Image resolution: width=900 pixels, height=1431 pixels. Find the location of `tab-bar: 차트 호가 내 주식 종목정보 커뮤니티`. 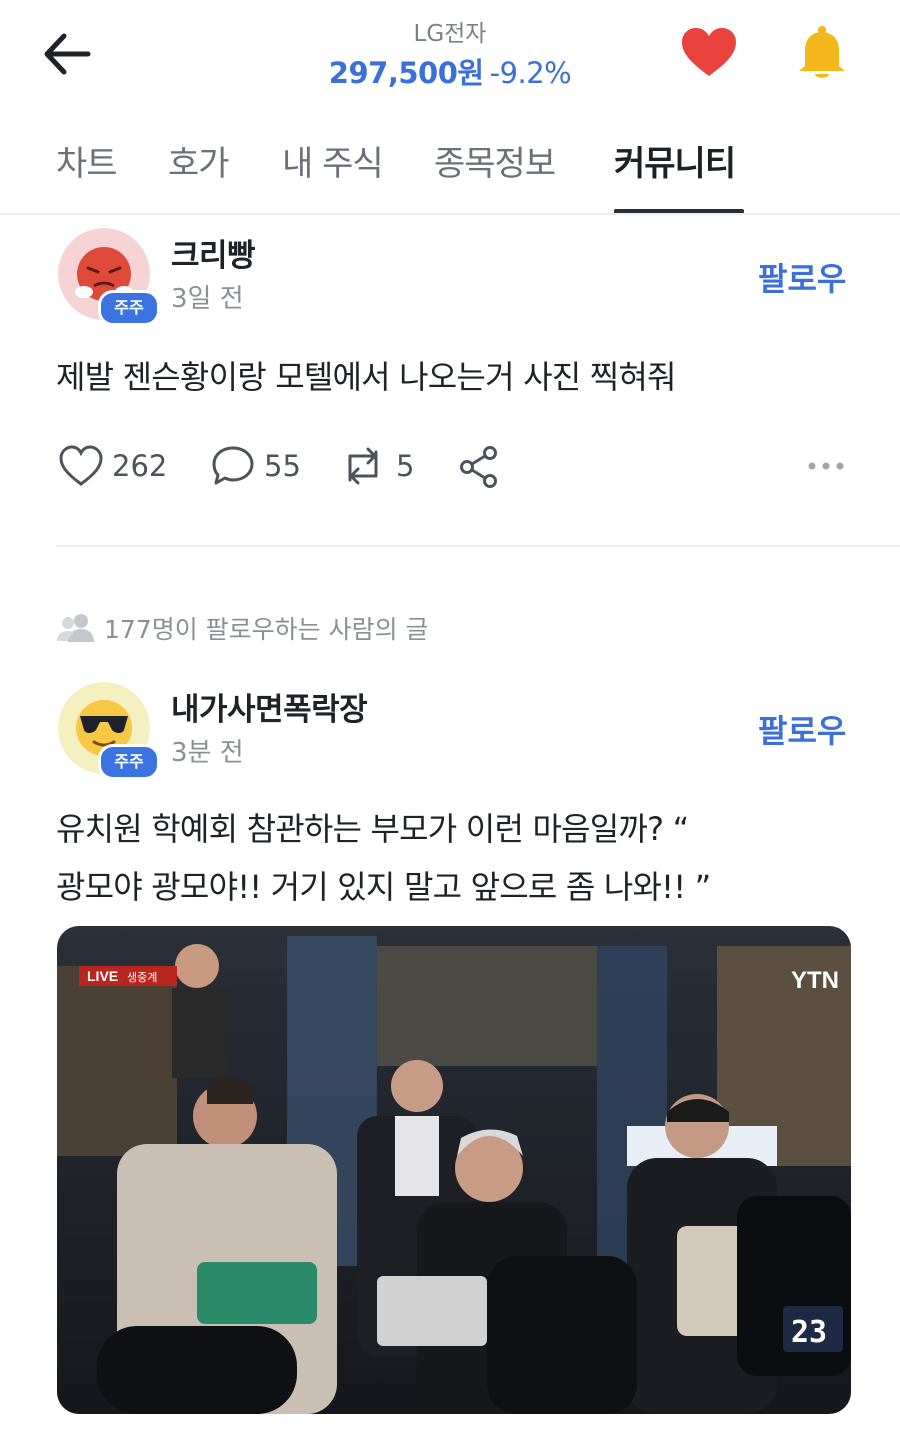

tab-bar: 차트 호가 내 주식 종목정보 커뮤니티 is located at coordinates (450, 175).